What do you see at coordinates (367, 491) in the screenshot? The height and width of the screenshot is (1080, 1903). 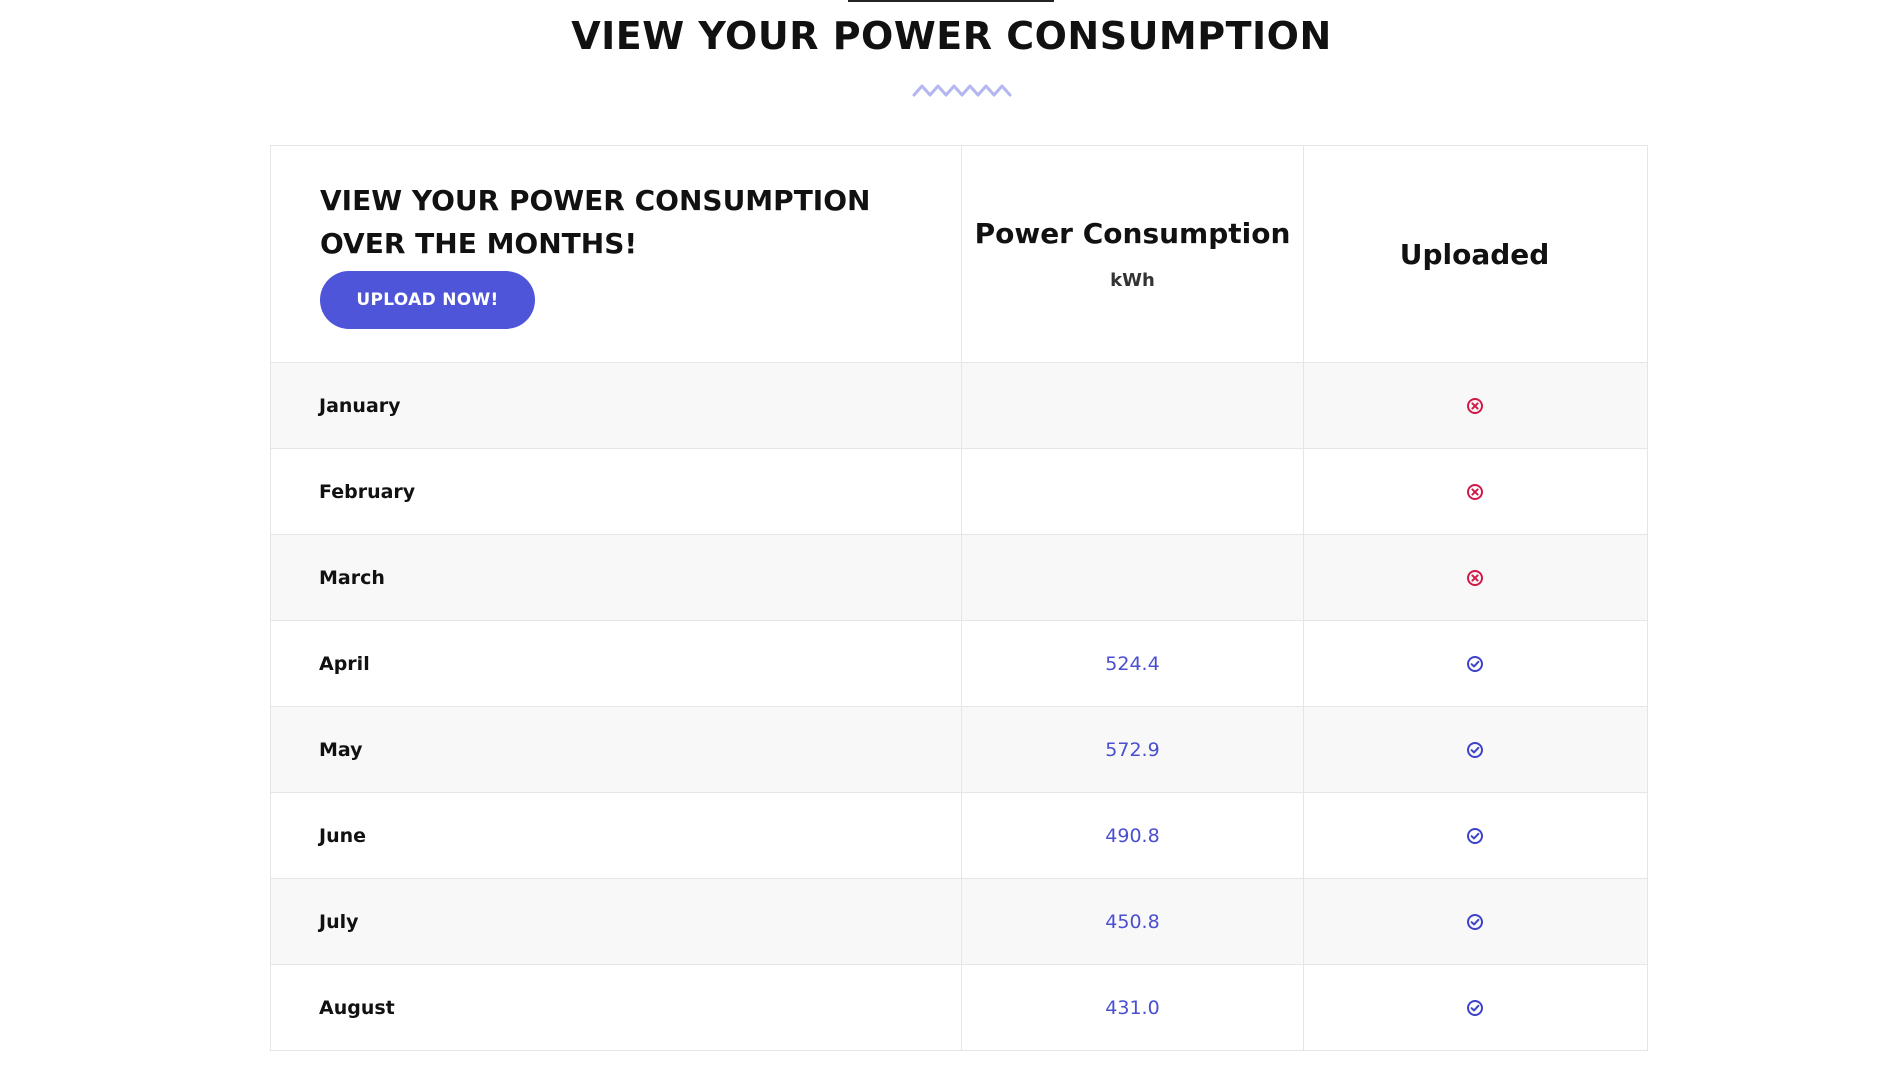 I see `month-label: February` at bounding box center [367, 491].